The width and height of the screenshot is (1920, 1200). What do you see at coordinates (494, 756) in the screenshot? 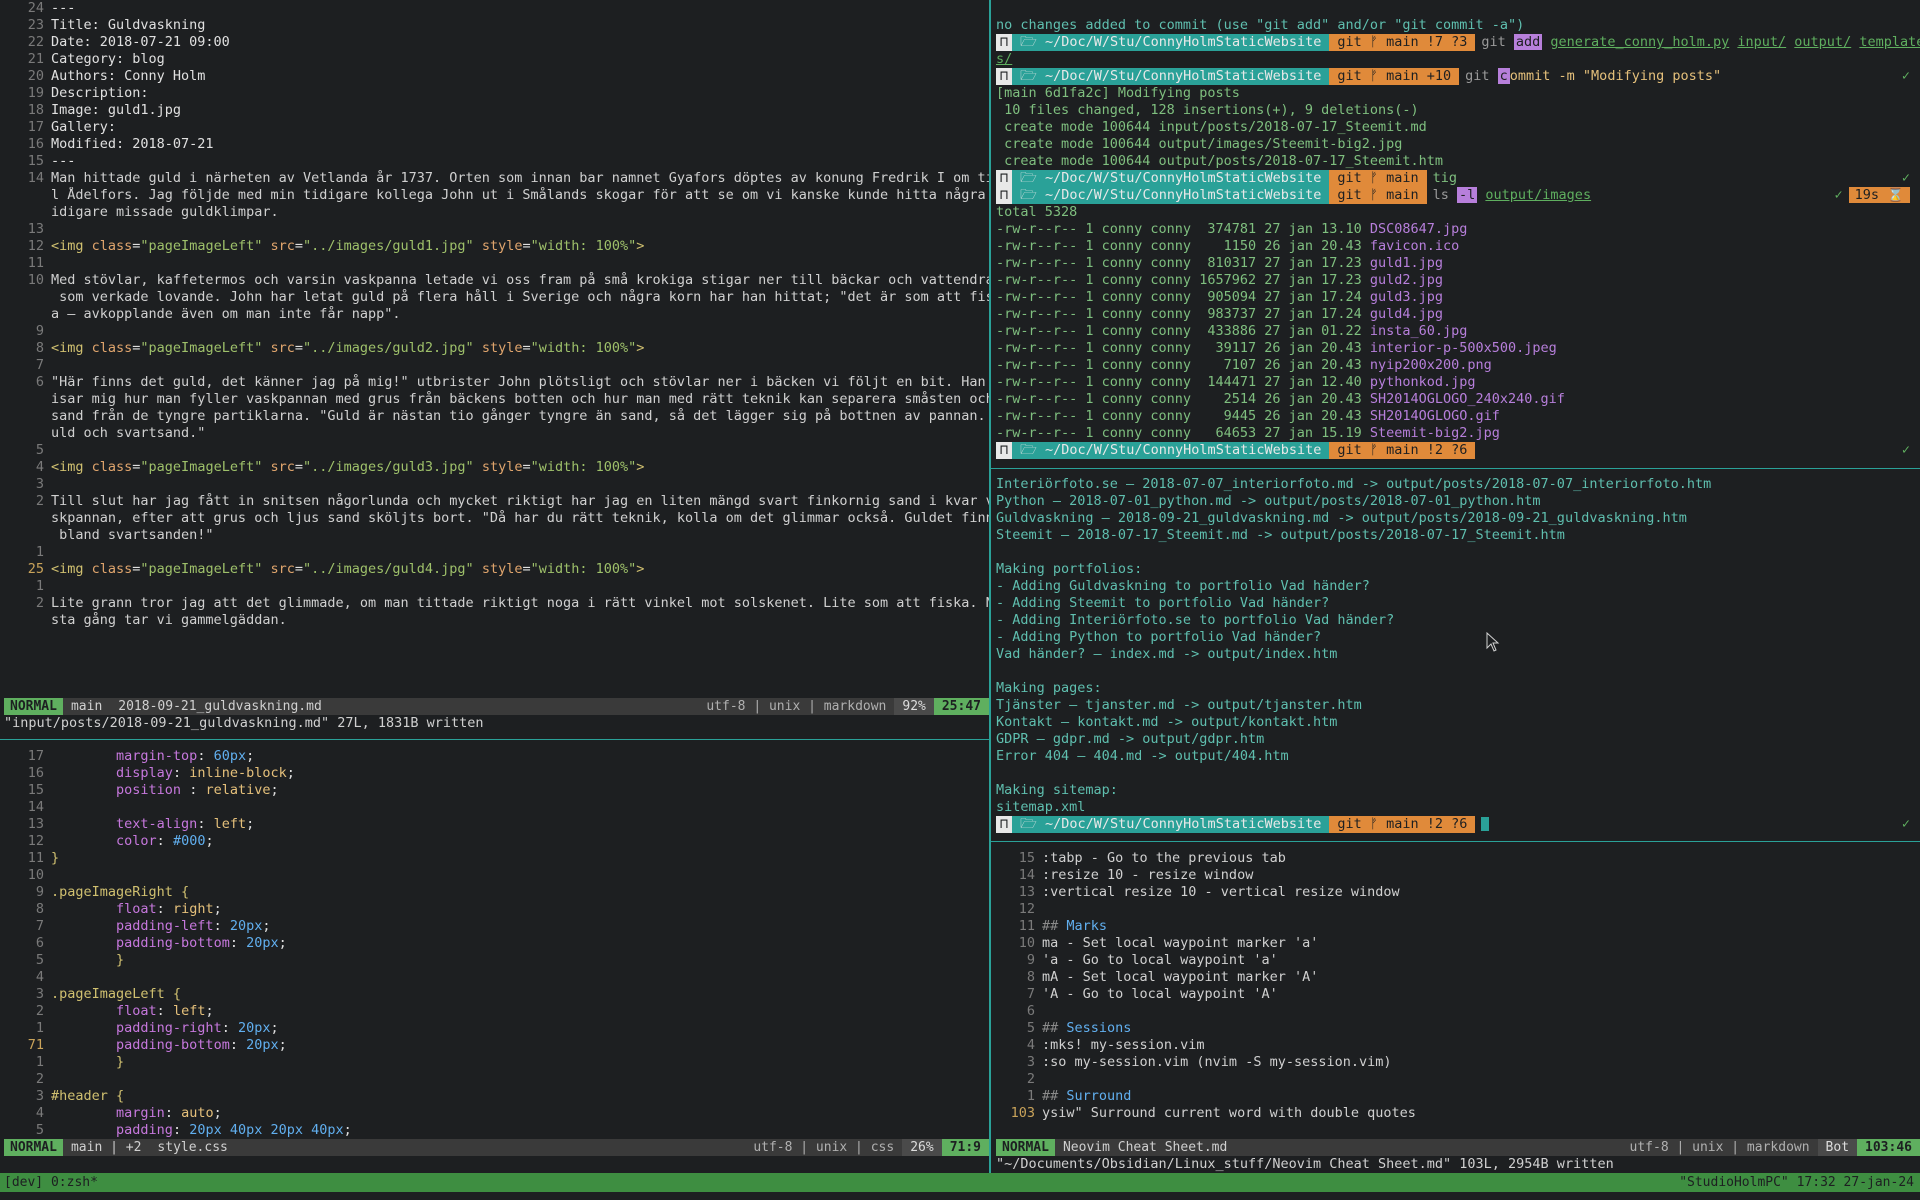
I see `editor-line: 17 margin-top: 60px;` at bounding box center [494, 756].